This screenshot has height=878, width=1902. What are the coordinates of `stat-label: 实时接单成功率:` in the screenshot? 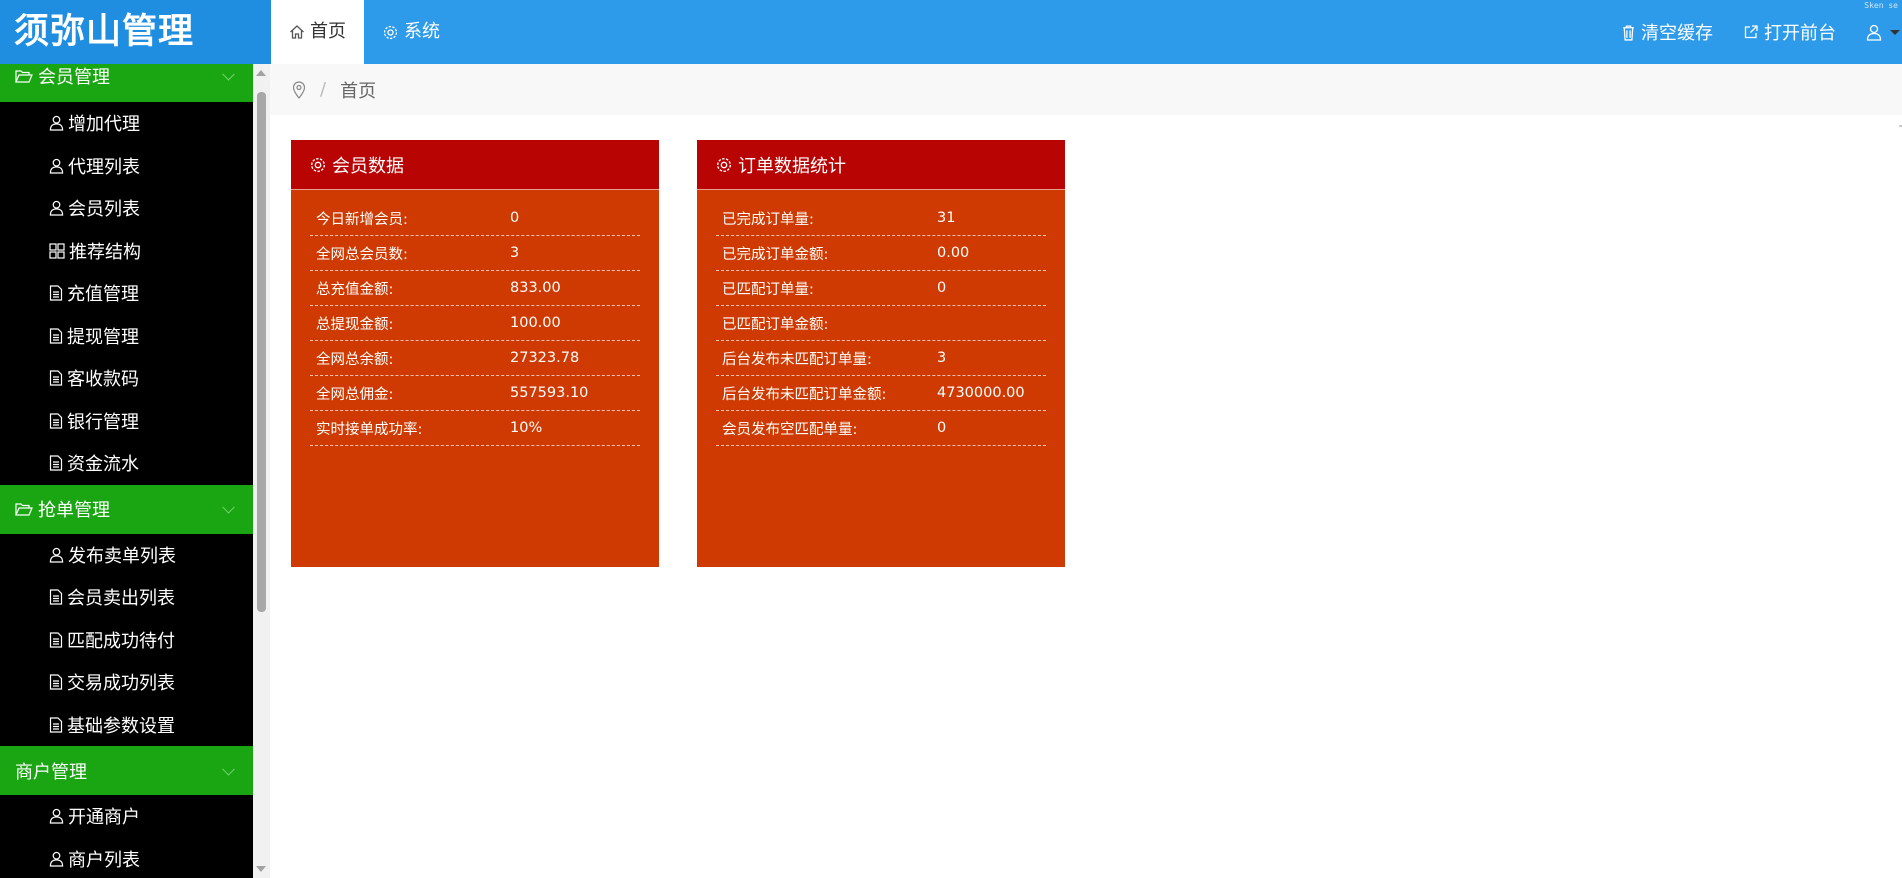 It's located at (369, 429).